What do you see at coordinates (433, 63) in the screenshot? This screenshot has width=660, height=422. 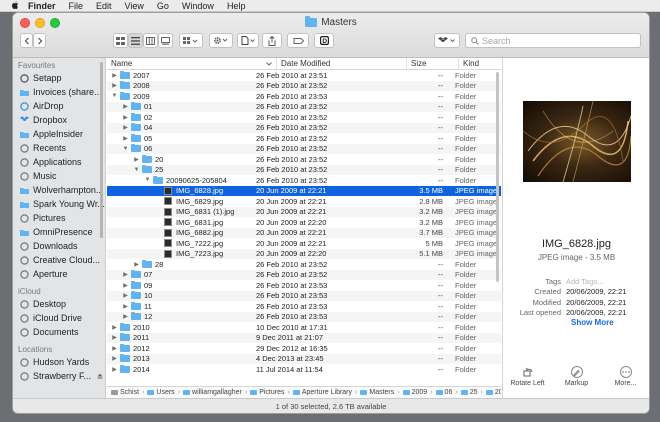 I see `column-header-size: Size` at bounding box center [433, 63].